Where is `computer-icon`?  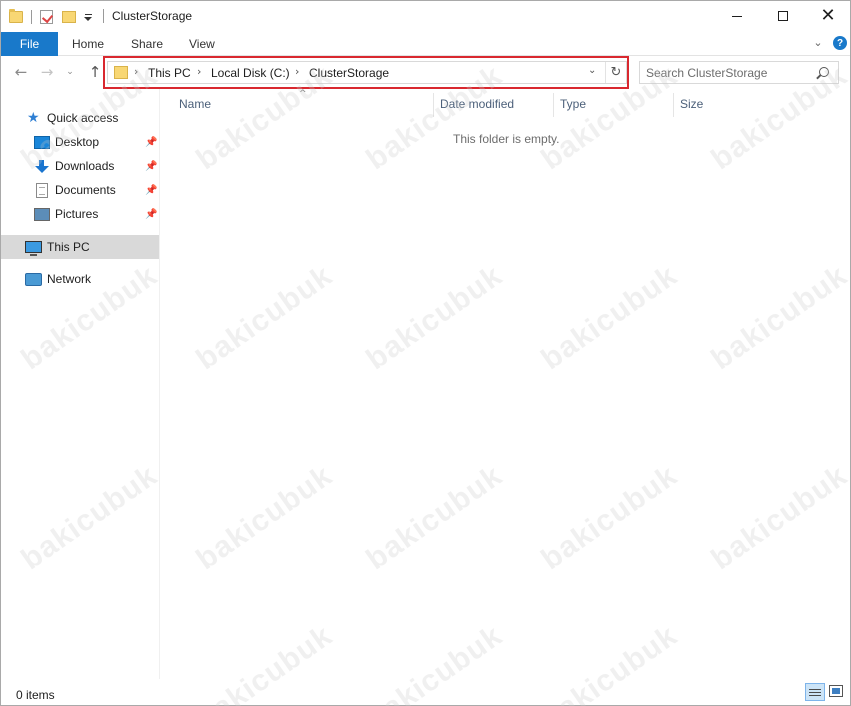
computer-icon is located at coordinates (33, 248).